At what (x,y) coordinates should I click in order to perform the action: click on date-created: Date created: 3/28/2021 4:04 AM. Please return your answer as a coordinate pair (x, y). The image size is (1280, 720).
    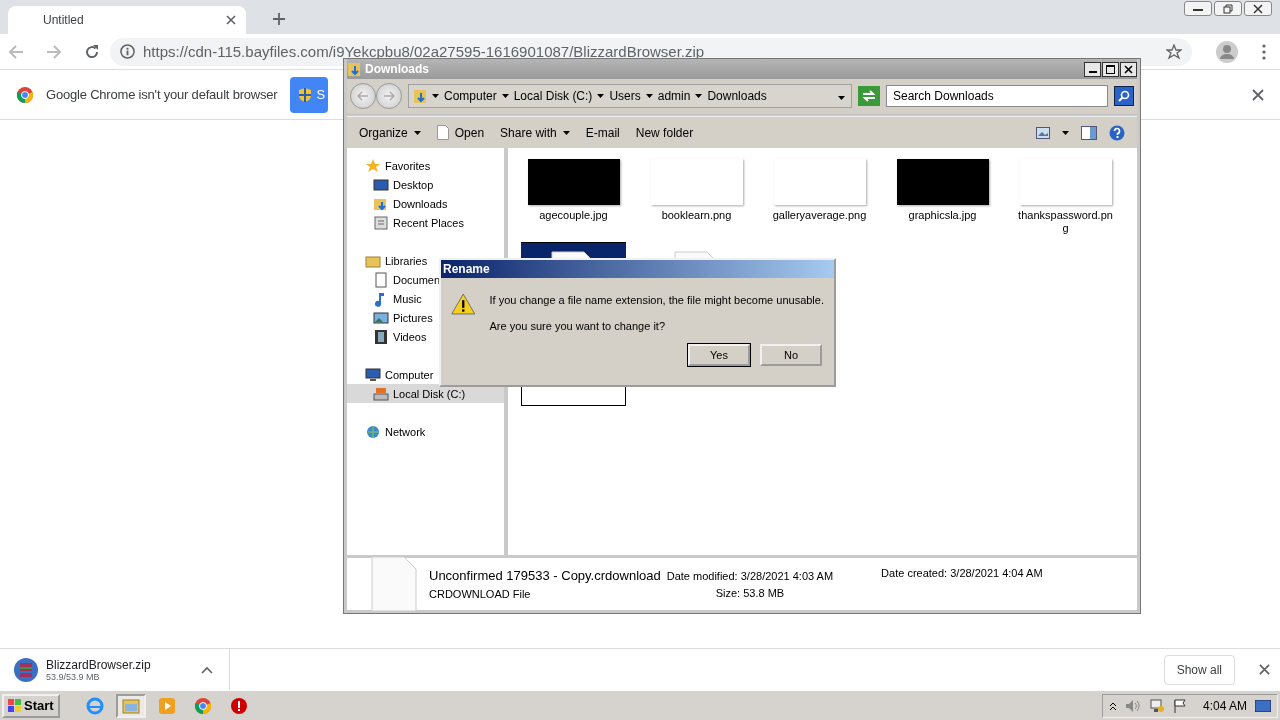
    Looking at the image, I should click on (962, 573).